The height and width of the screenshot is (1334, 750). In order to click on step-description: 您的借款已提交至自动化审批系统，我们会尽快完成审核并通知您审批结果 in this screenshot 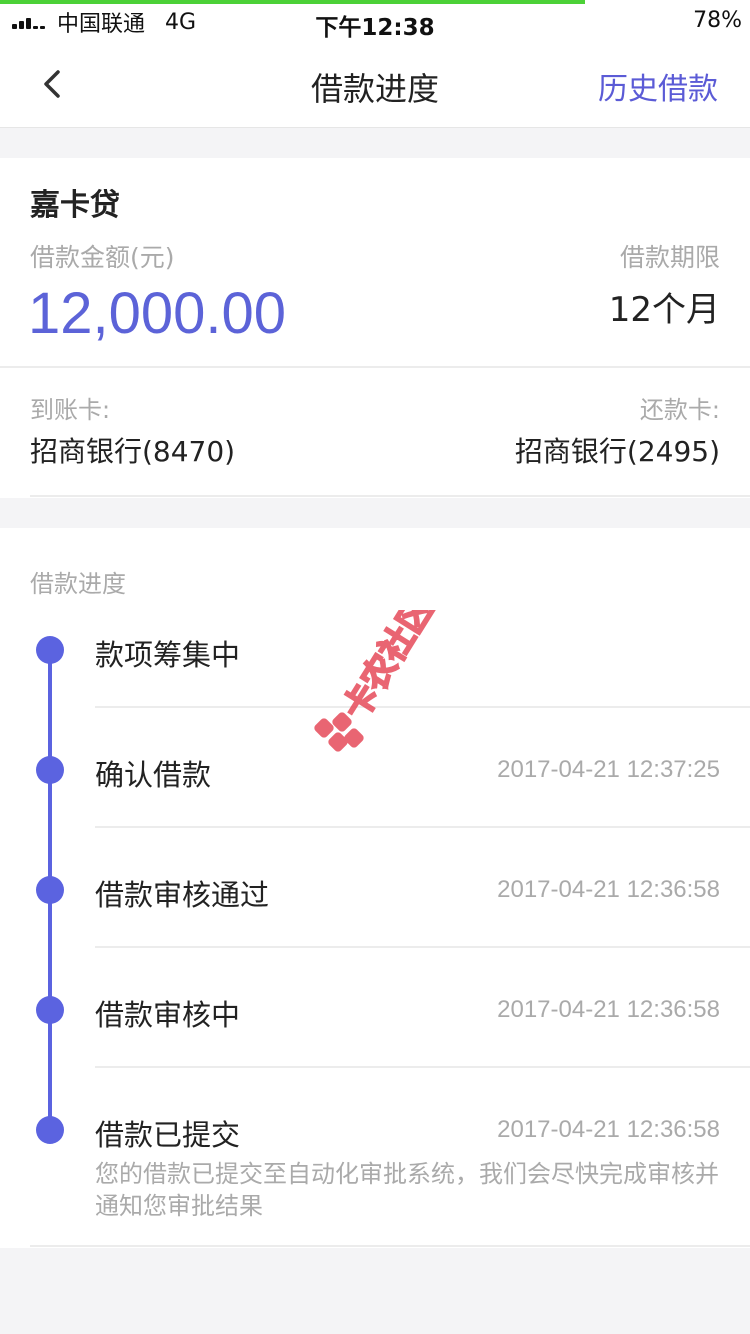, I will do `click(407, 1190)`.